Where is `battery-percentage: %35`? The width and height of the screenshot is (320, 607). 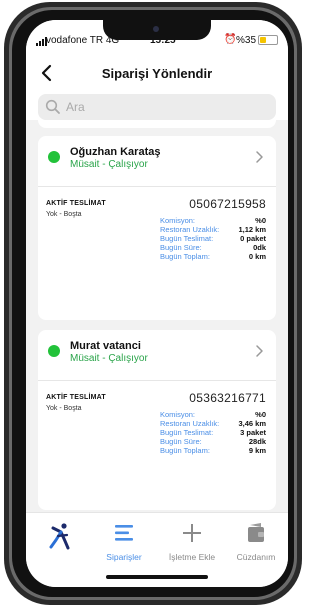 battery-percentage: %35 is located at coordinates (246, 40).